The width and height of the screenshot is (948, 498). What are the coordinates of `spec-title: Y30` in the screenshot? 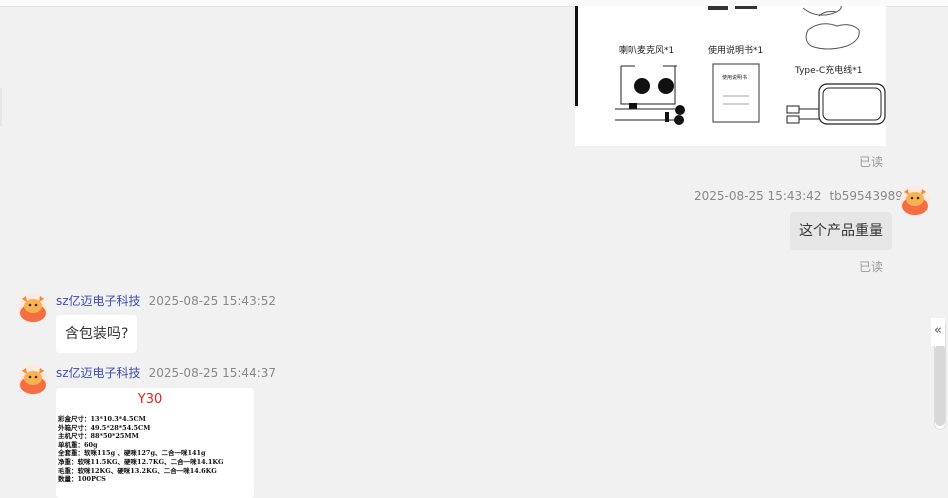 It's located at (150, 399).